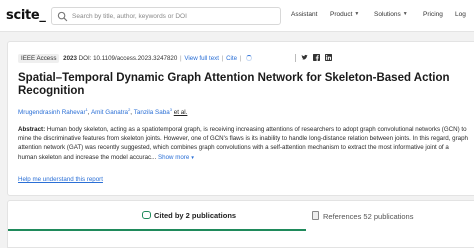 This screenshot has width=474, height=248. What do you see at coordinates (39, 58) in the screenshot?
I see `publisher-badge: IEEE Access` at bounding box center [39, 58].